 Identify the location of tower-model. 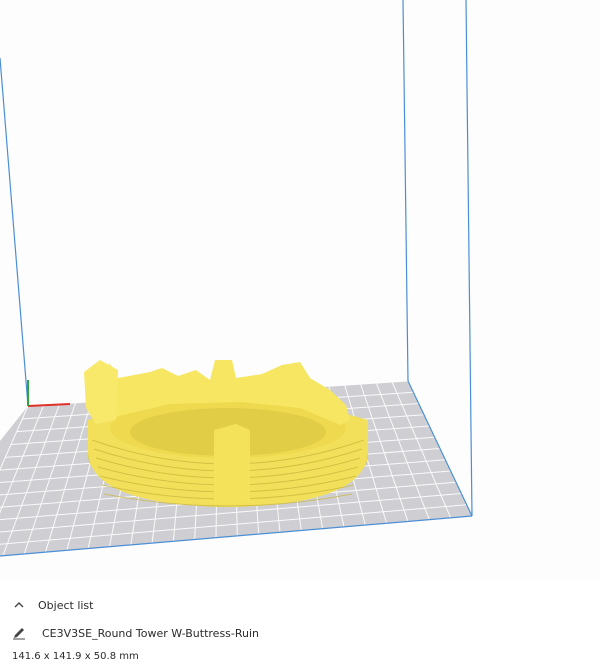
(226, 433).